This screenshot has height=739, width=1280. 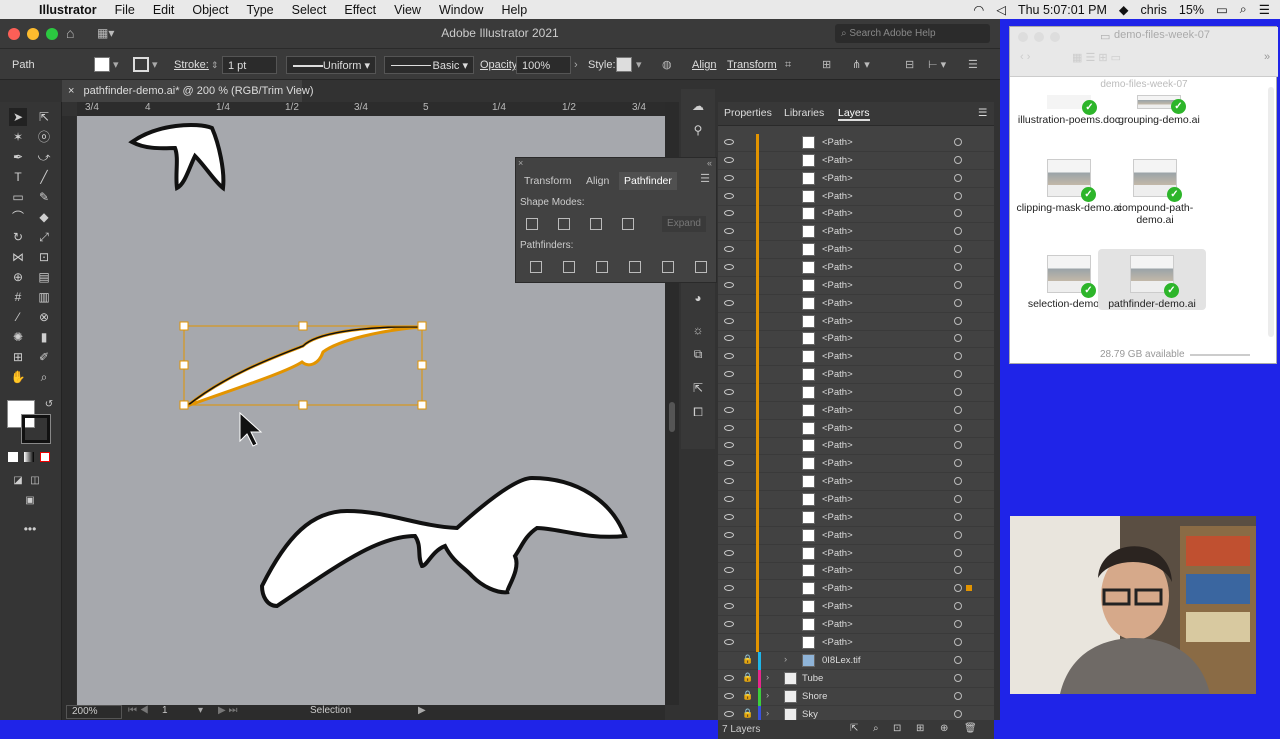 What do you see at coordinates (788, 65) in the screenshot?
I see `isolate-object-icon: ⌗` at bounding box center [788, 65].